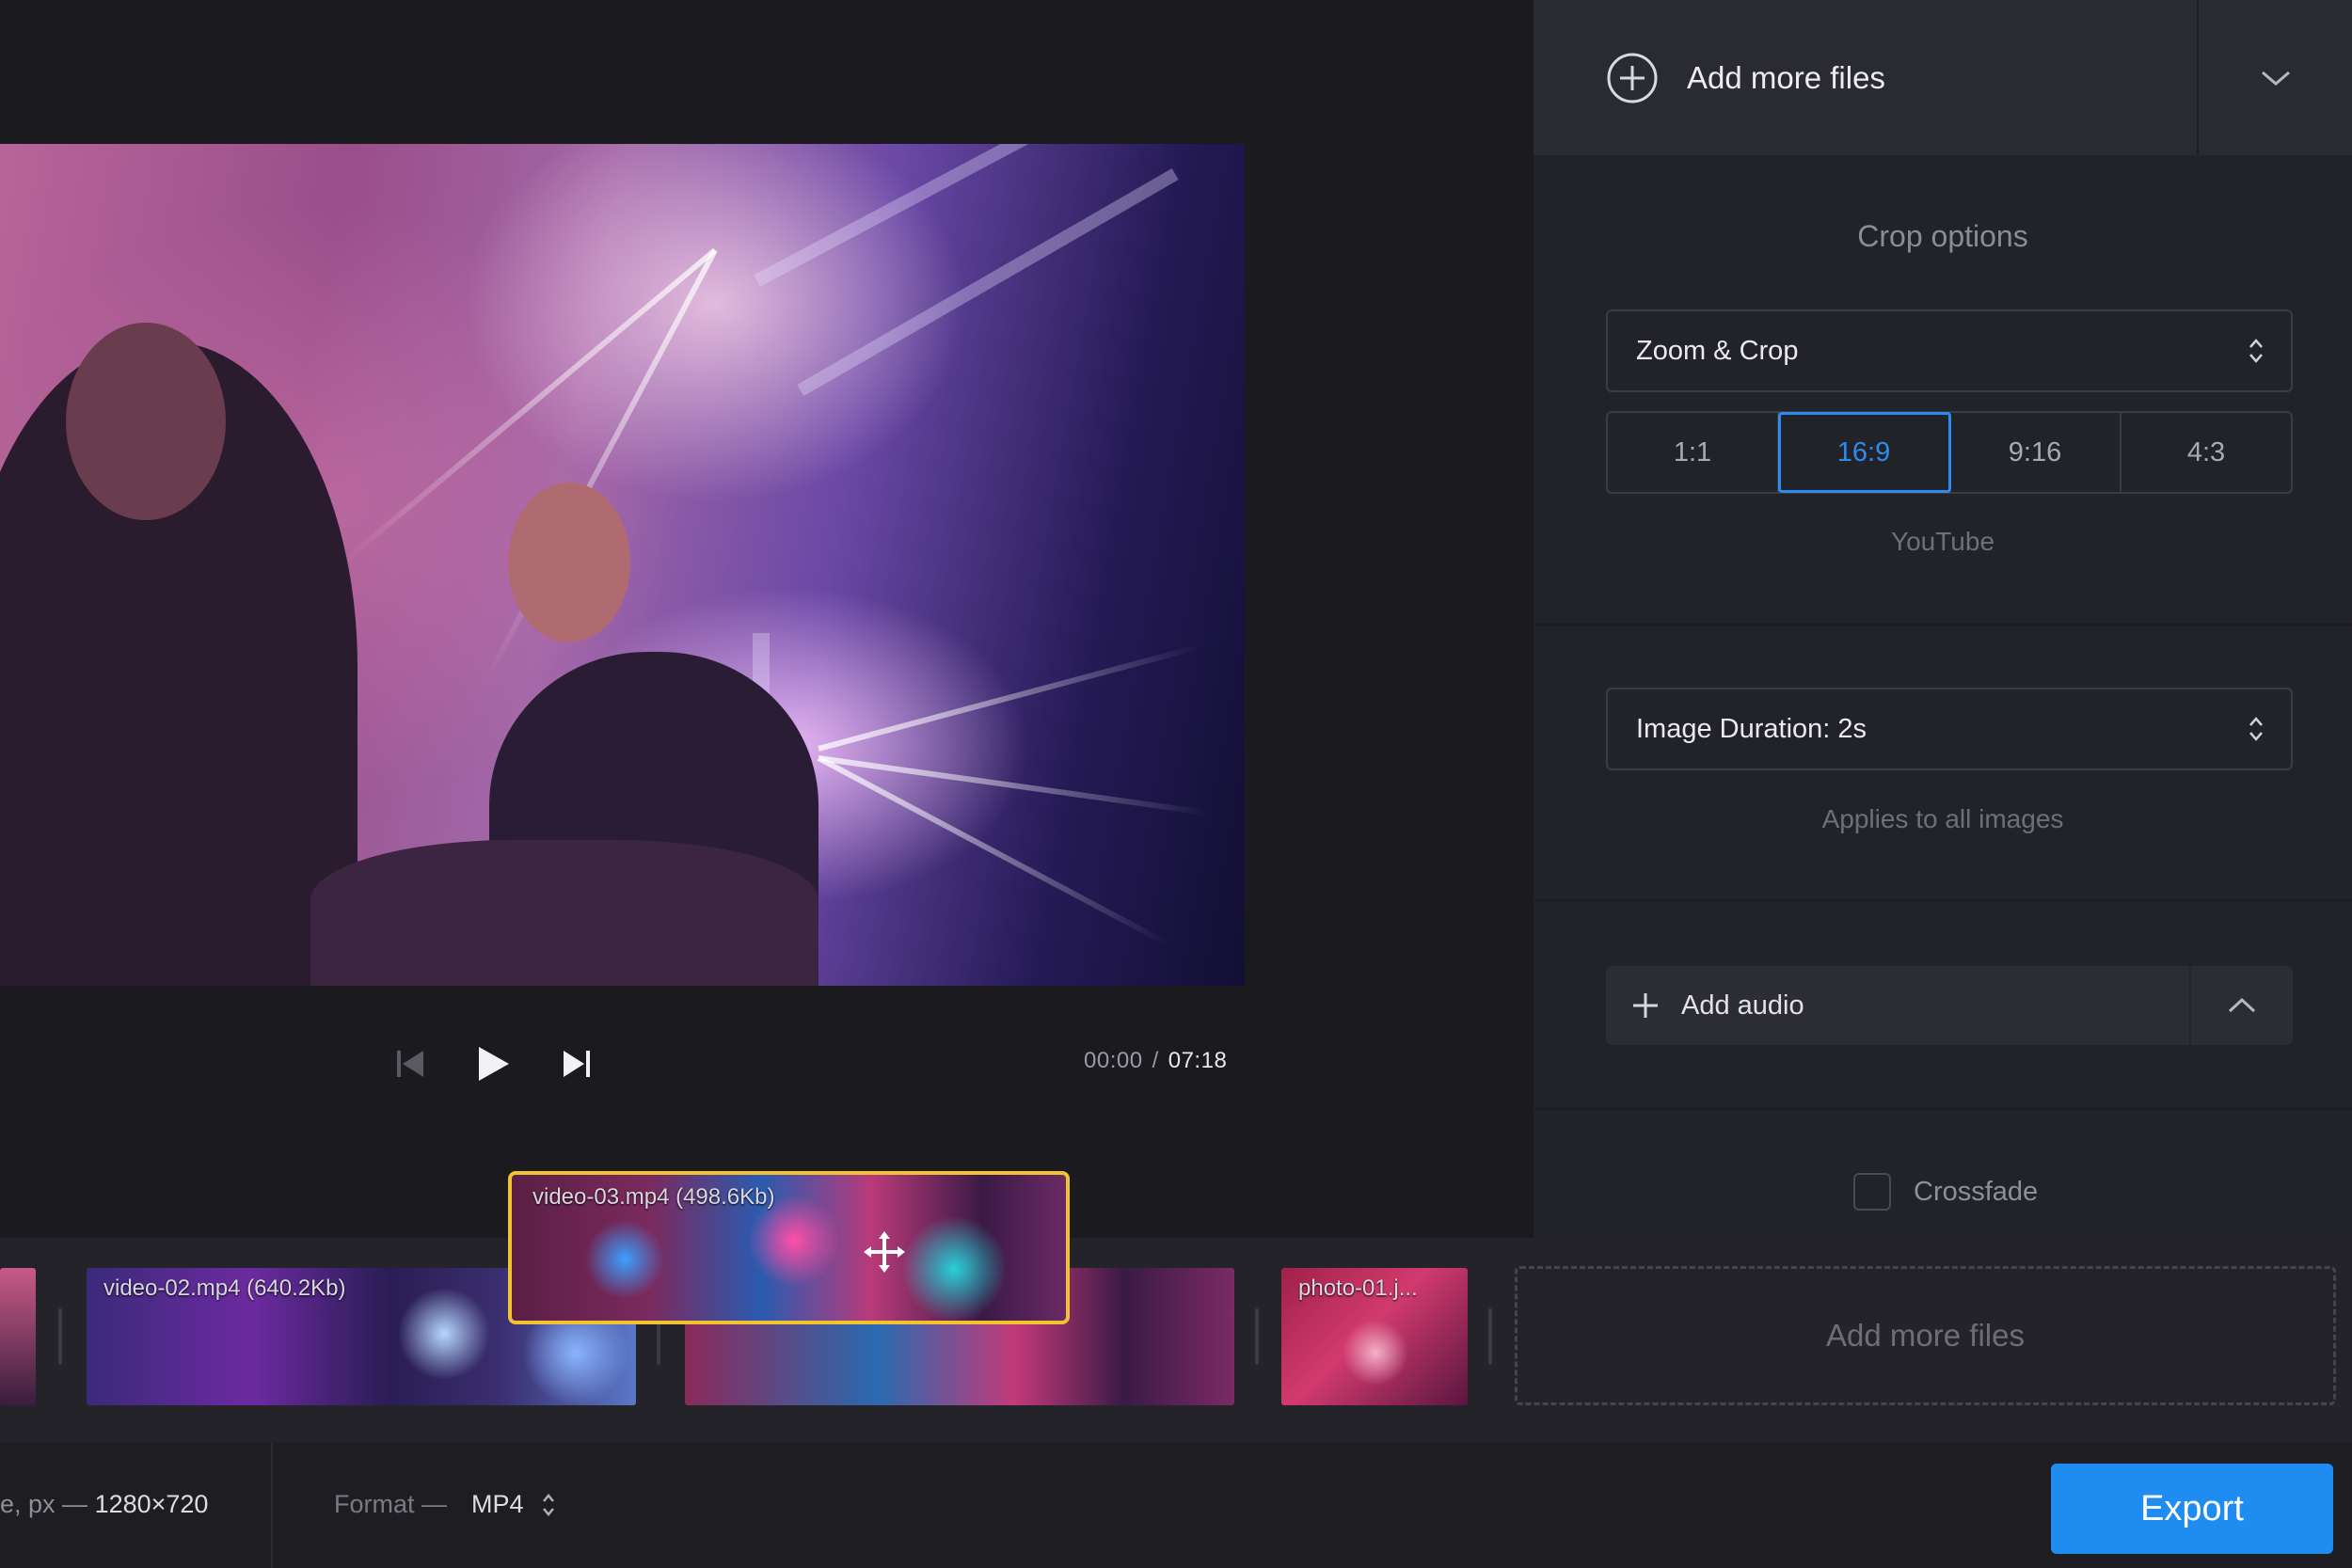  What do you see at coordinates (1872, 1192) in the screenshot?
I see `crossfade-checkbox` at bounding box center [1872, 1192].